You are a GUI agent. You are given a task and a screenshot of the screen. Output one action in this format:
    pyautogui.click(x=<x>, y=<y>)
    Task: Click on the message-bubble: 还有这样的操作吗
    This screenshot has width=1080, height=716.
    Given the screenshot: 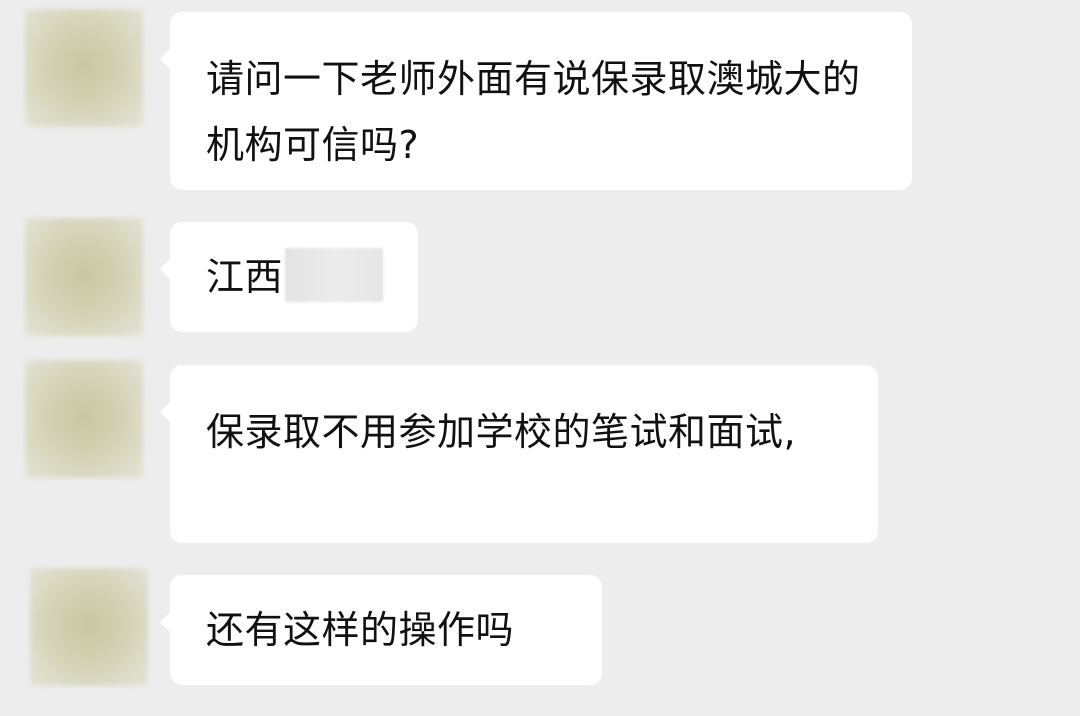 What is the action you would take?
    pyautogui.click(x=381, y=630)
    